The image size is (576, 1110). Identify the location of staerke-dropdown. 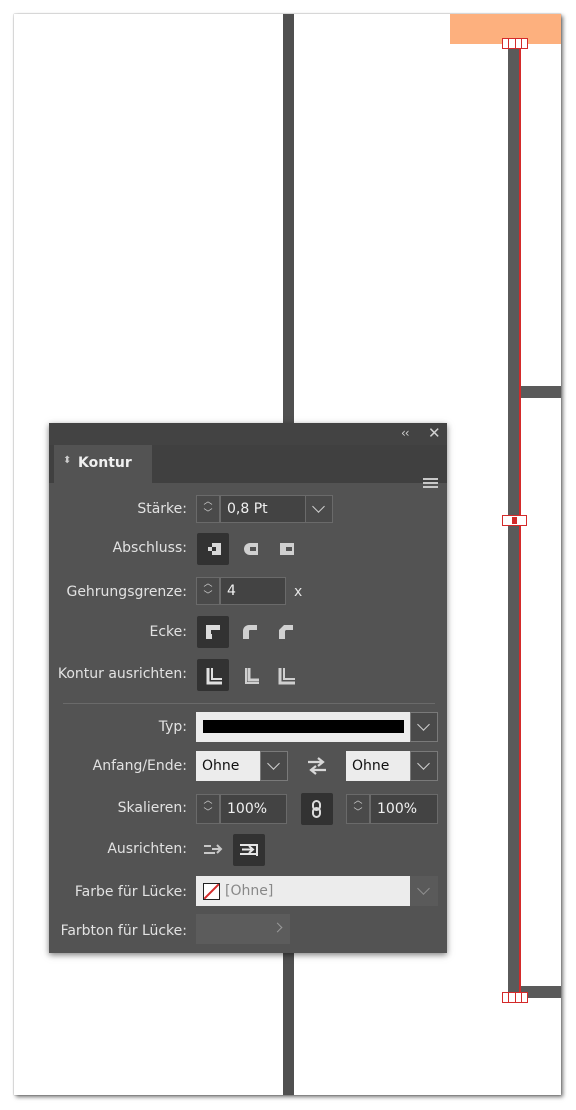
(319, 509).